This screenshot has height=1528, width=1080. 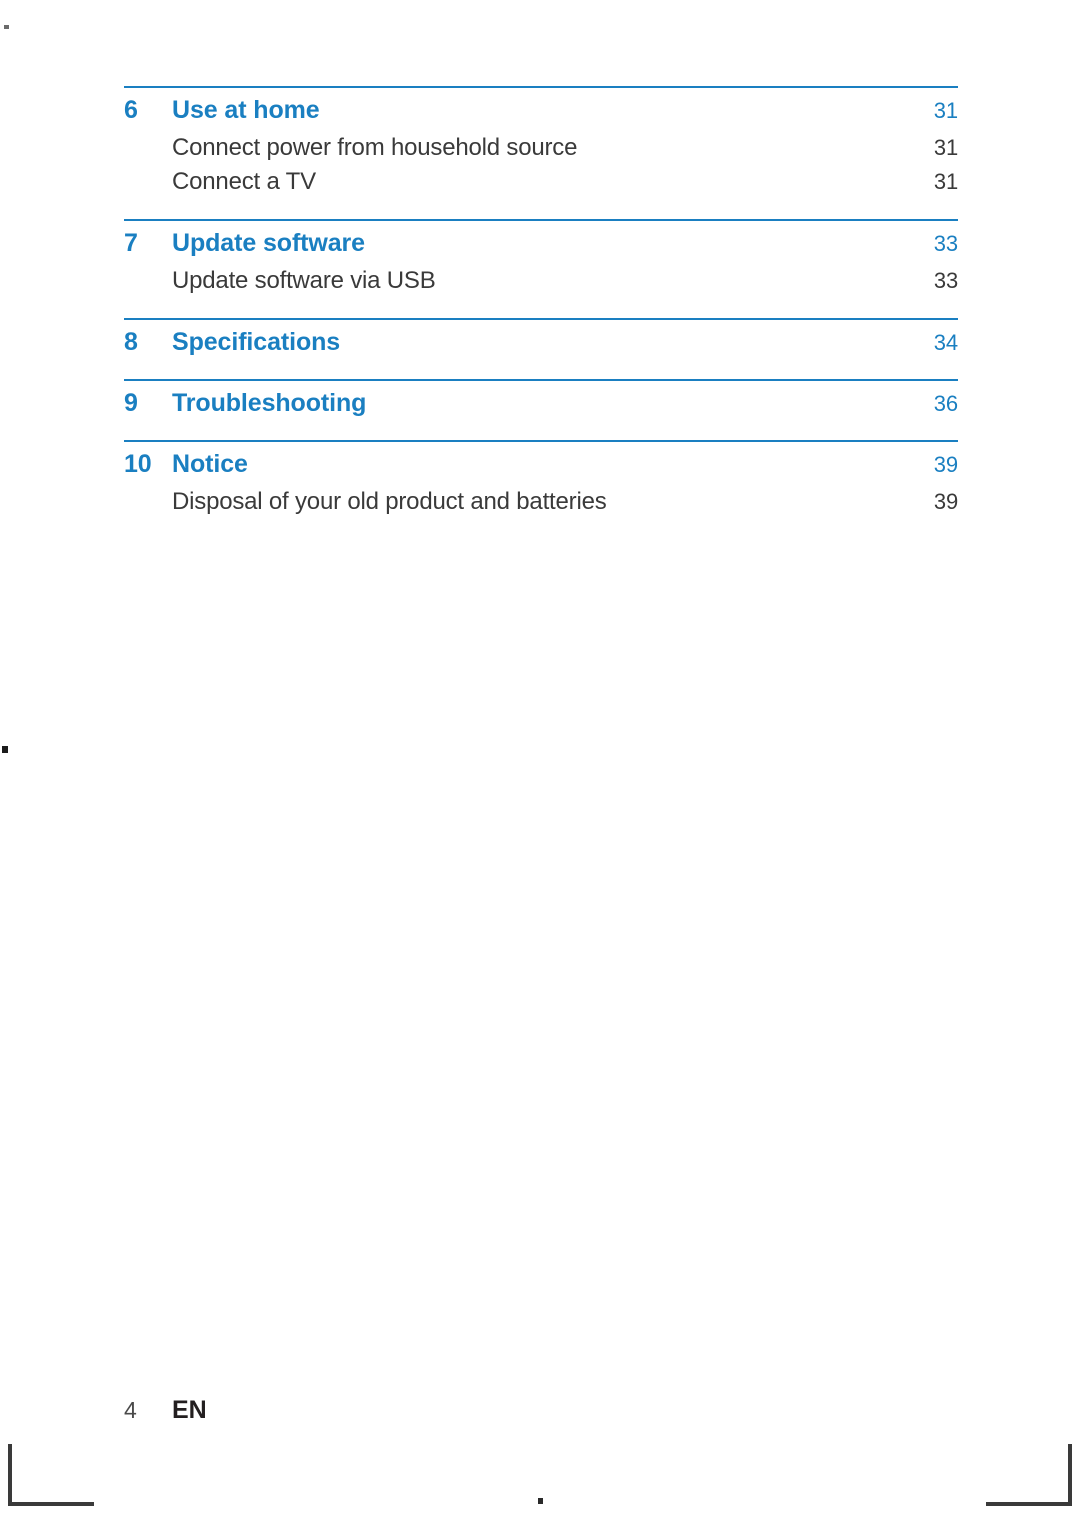 I want to click on entry-title: Connect a TV, so click(x=244, y=181).